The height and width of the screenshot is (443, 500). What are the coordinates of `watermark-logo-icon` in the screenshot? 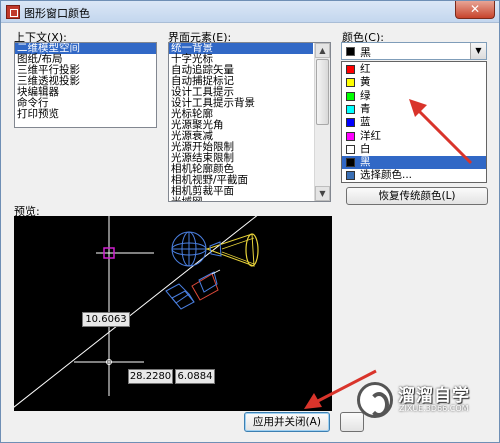 It's located at (375, 400).